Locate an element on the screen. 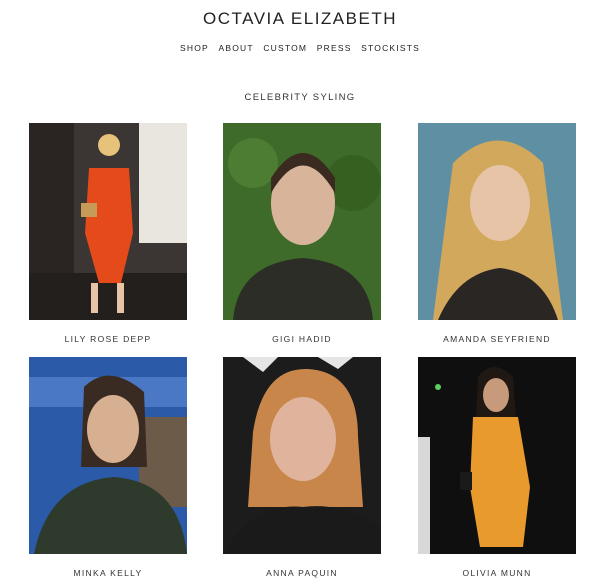  gallery-card: OLIVIA MUNN is located at coordinates (497, 467).